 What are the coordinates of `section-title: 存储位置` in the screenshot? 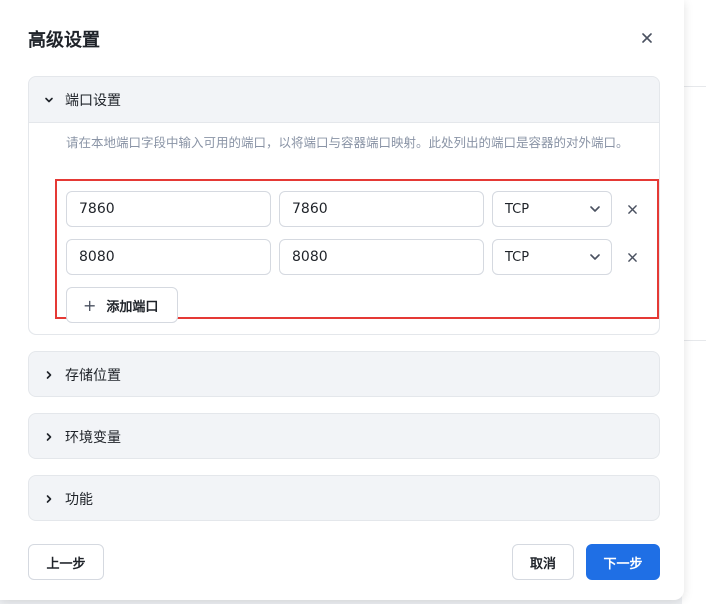 It's located at (93, 375).